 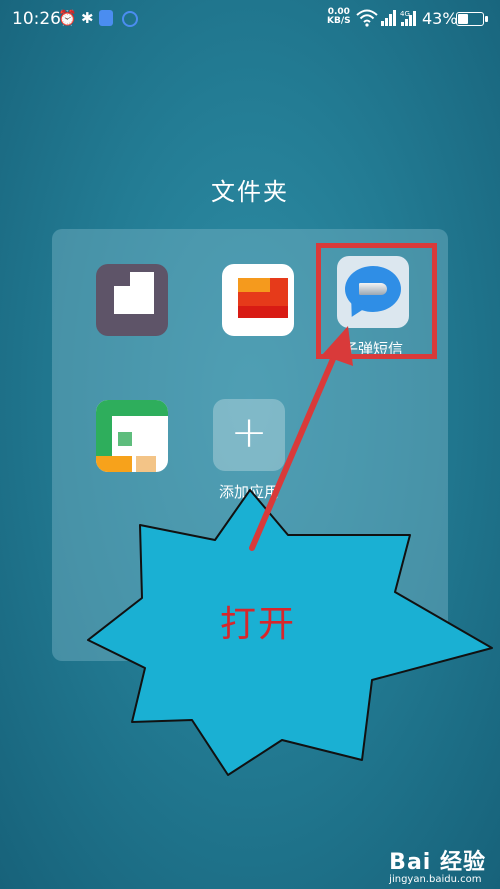 What do you see at coordinates (294, 450) in the screenshot?
I see `arrow-line` at bounding box center [294, 450].